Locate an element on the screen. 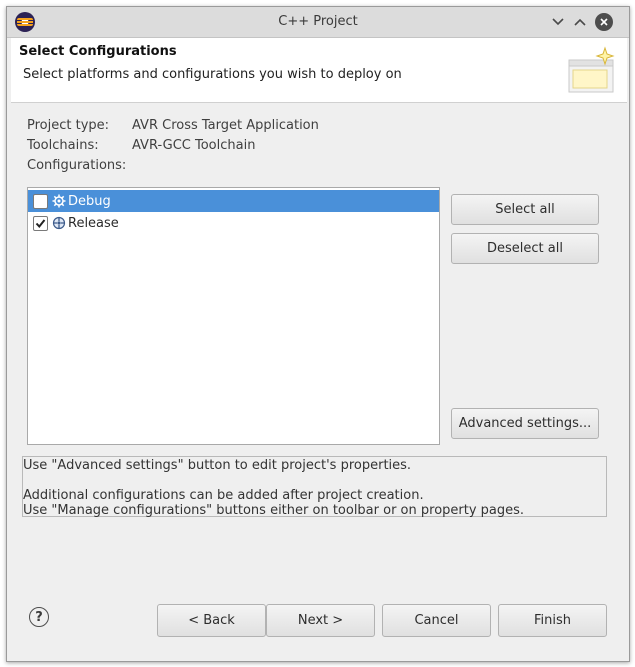  chevron-down-icon is located at coordinates (558, 22).